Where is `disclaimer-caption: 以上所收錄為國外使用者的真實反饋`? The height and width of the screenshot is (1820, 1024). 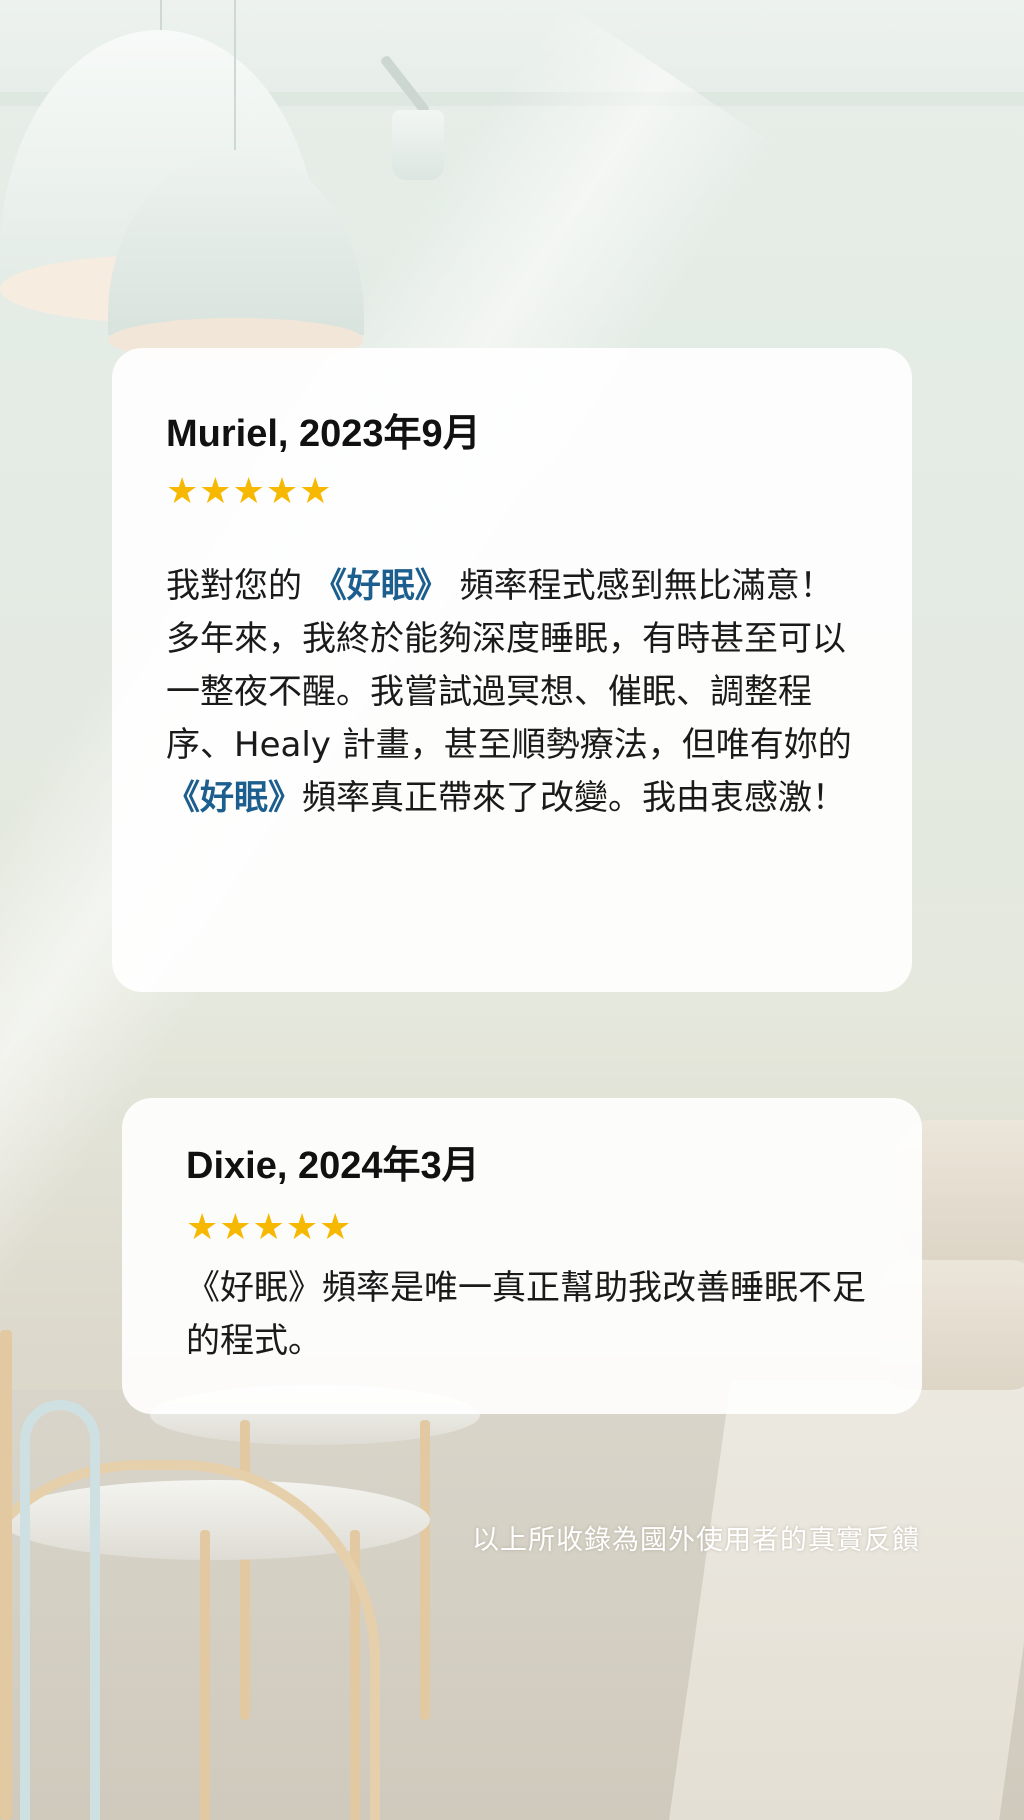 disclaimer-caption: 以上所收錄為國外使用者的真實反饋 is located at coordinates (696, 1540).